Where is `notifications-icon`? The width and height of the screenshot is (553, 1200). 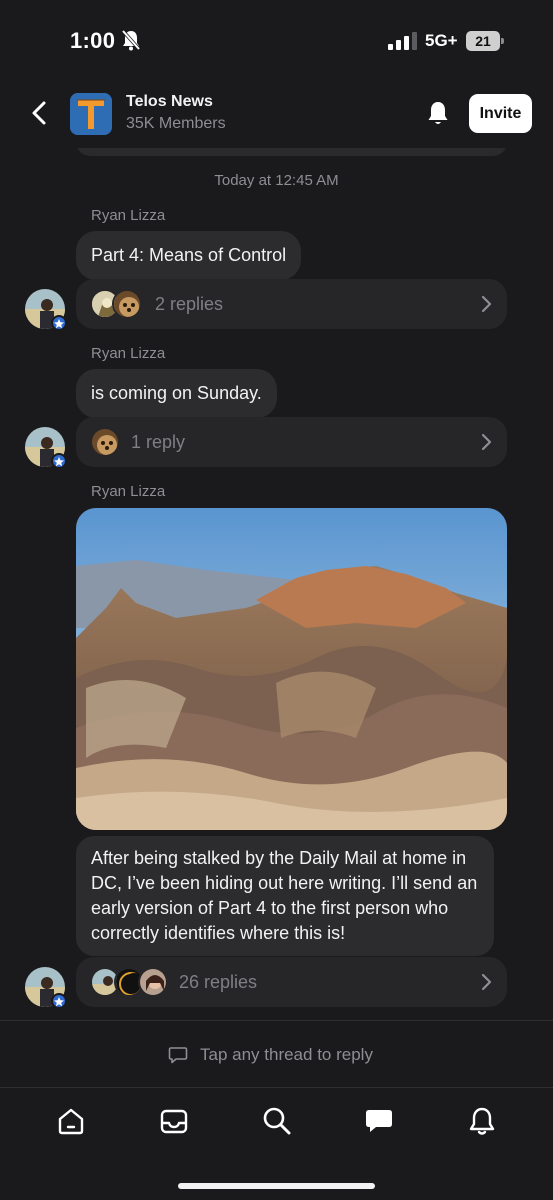
notifications-icon is located at coordinates (482, 1121).